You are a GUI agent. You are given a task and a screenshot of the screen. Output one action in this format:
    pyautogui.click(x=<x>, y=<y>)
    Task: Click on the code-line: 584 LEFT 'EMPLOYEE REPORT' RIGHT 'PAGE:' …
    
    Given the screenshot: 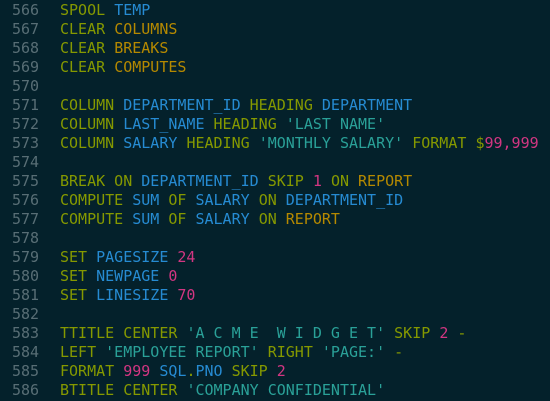 What is the action you would take?
    pyautogui.click(x=275, y=352)
    